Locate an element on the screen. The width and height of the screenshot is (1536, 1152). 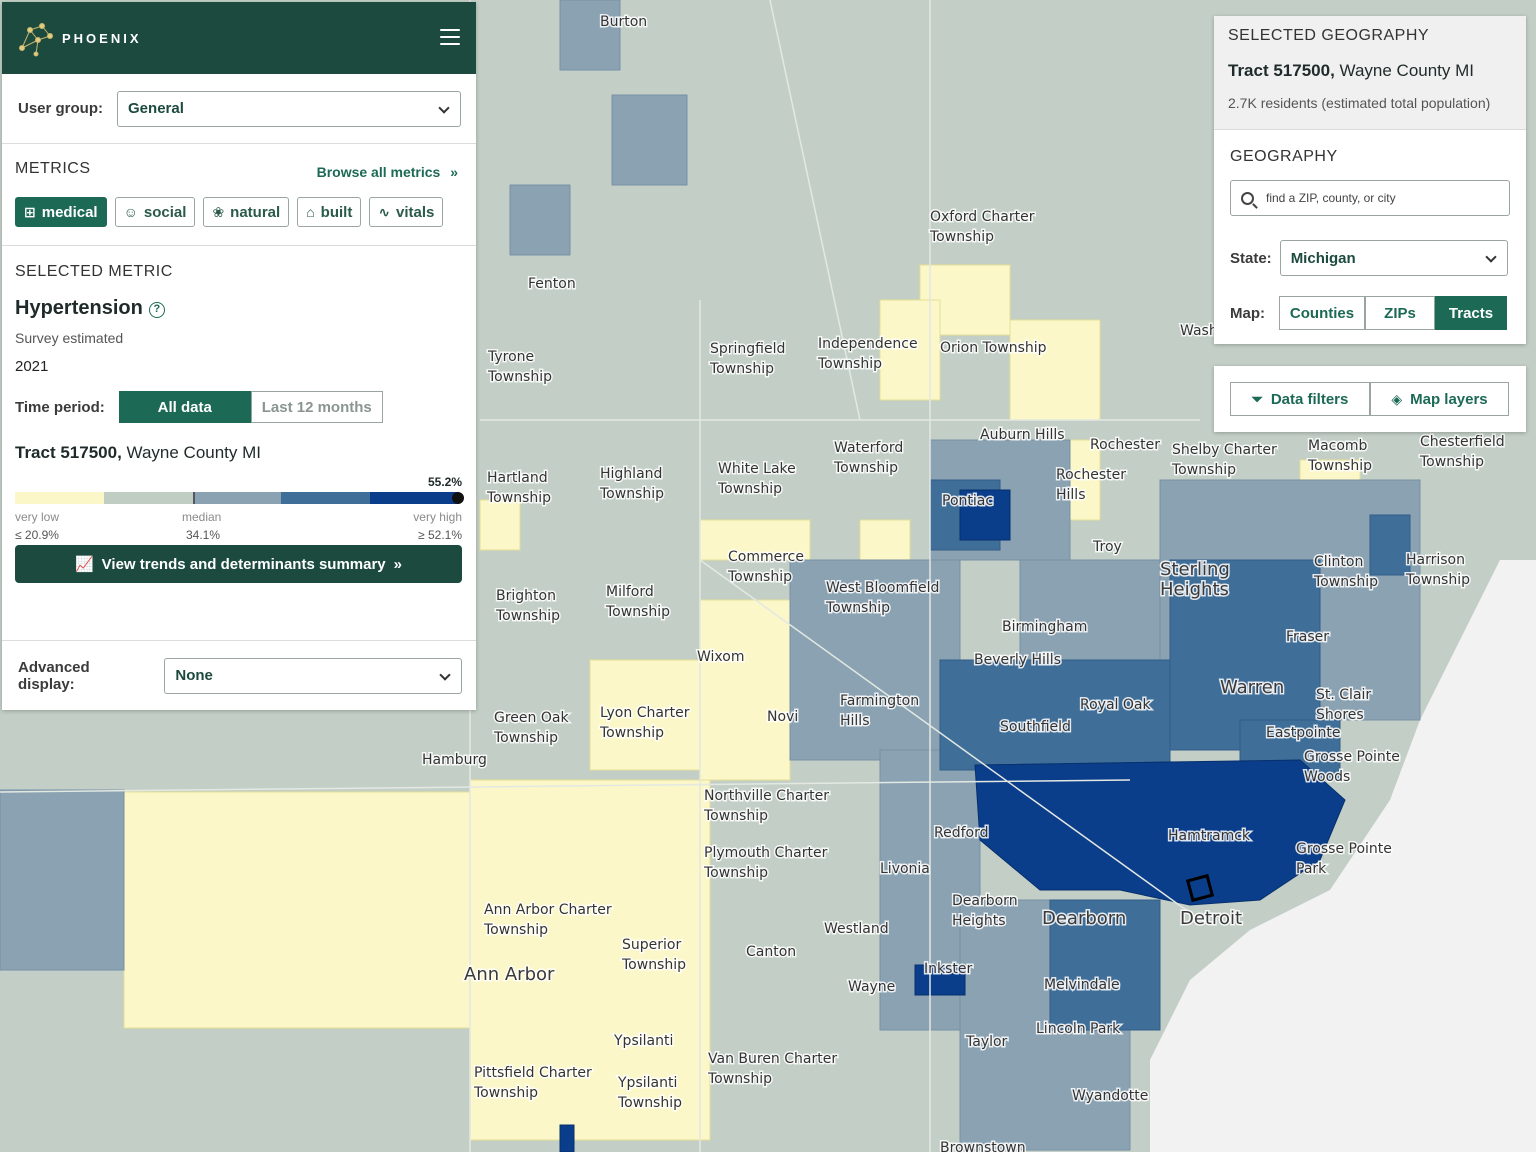
info-icon: ? is located at coordinates (156, 310).